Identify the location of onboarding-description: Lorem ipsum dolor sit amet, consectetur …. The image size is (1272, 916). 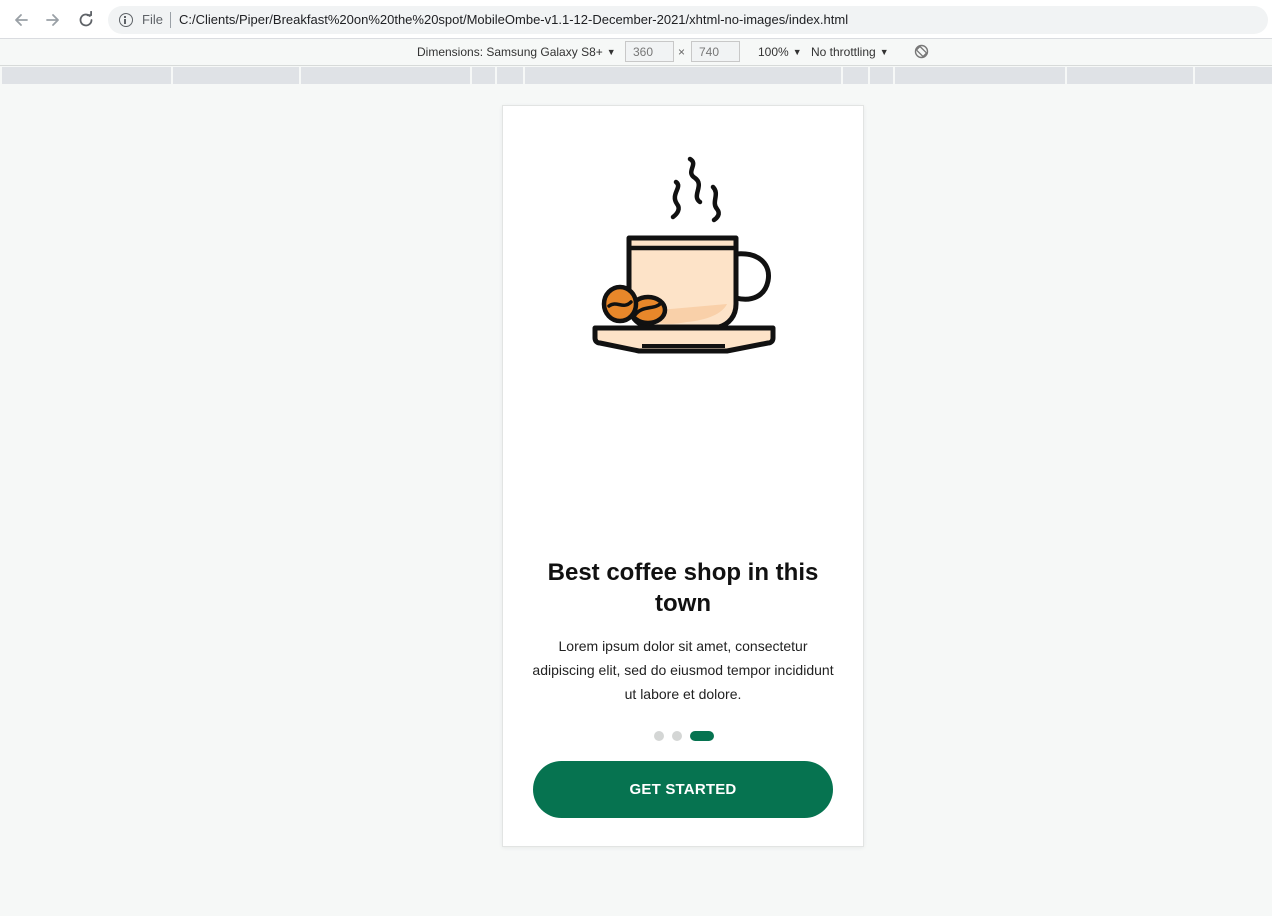
(683, 670).